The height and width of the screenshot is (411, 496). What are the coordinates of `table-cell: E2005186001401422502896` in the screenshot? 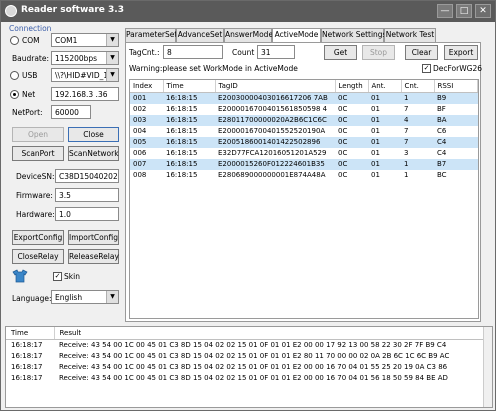 It's located at (275, 142).